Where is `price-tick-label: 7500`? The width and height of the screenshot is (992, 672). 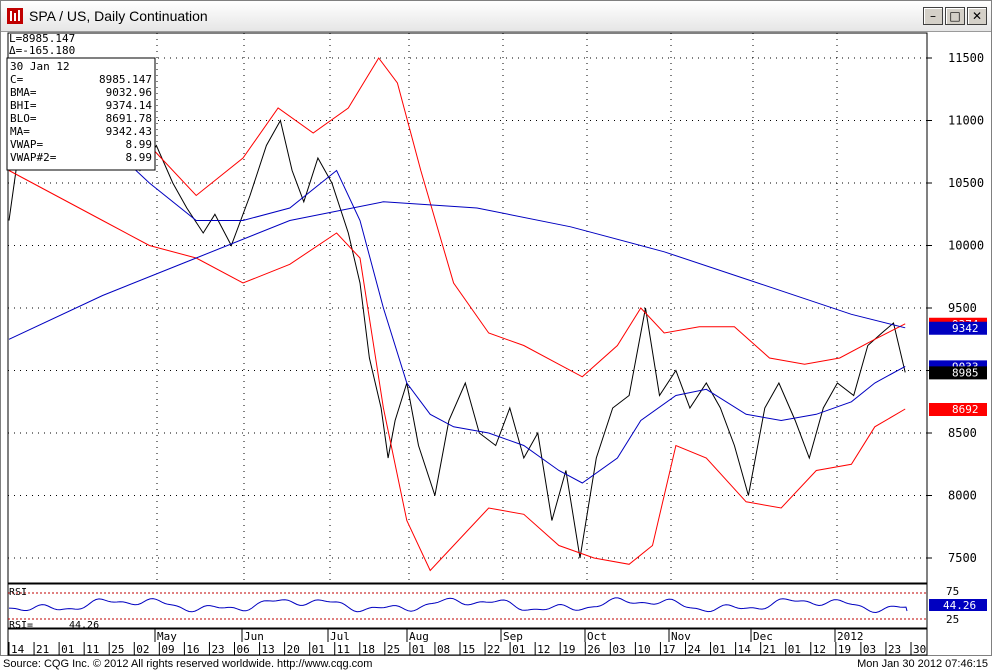
price-tick-label: 7500 is located at coordinates (962, 558).